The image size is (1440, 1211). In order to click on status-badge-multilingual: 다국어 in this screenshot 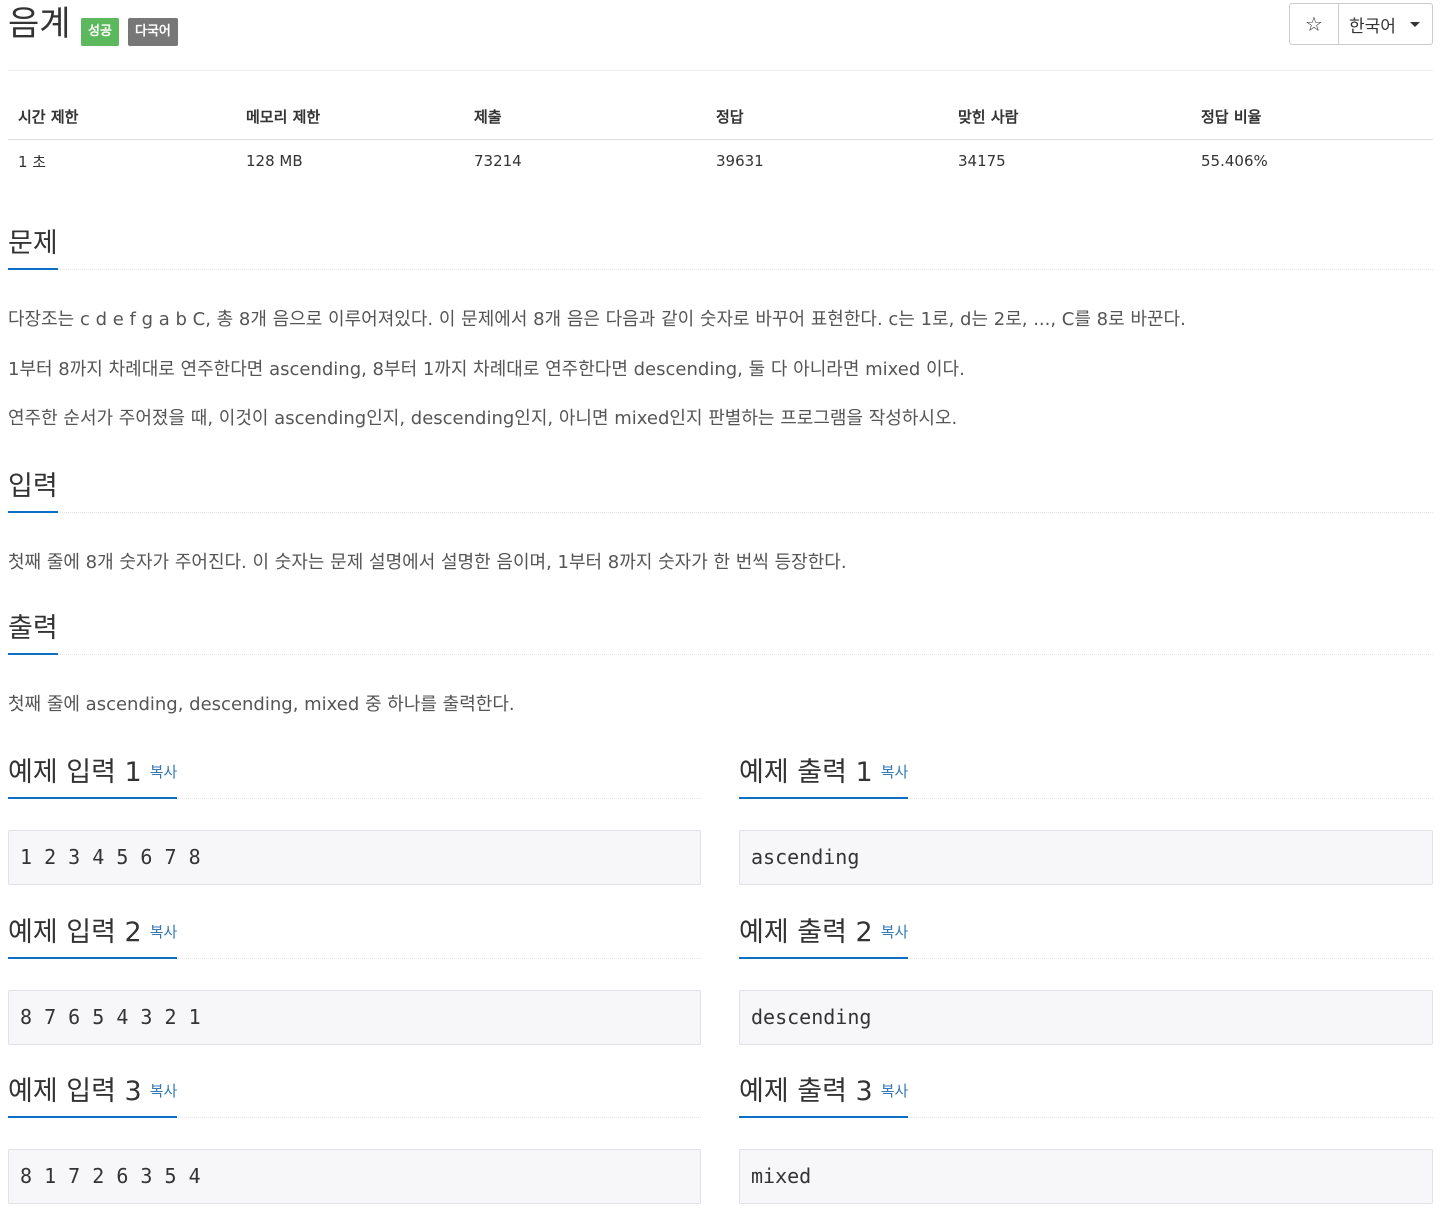, I will do `click(153, 32)`.